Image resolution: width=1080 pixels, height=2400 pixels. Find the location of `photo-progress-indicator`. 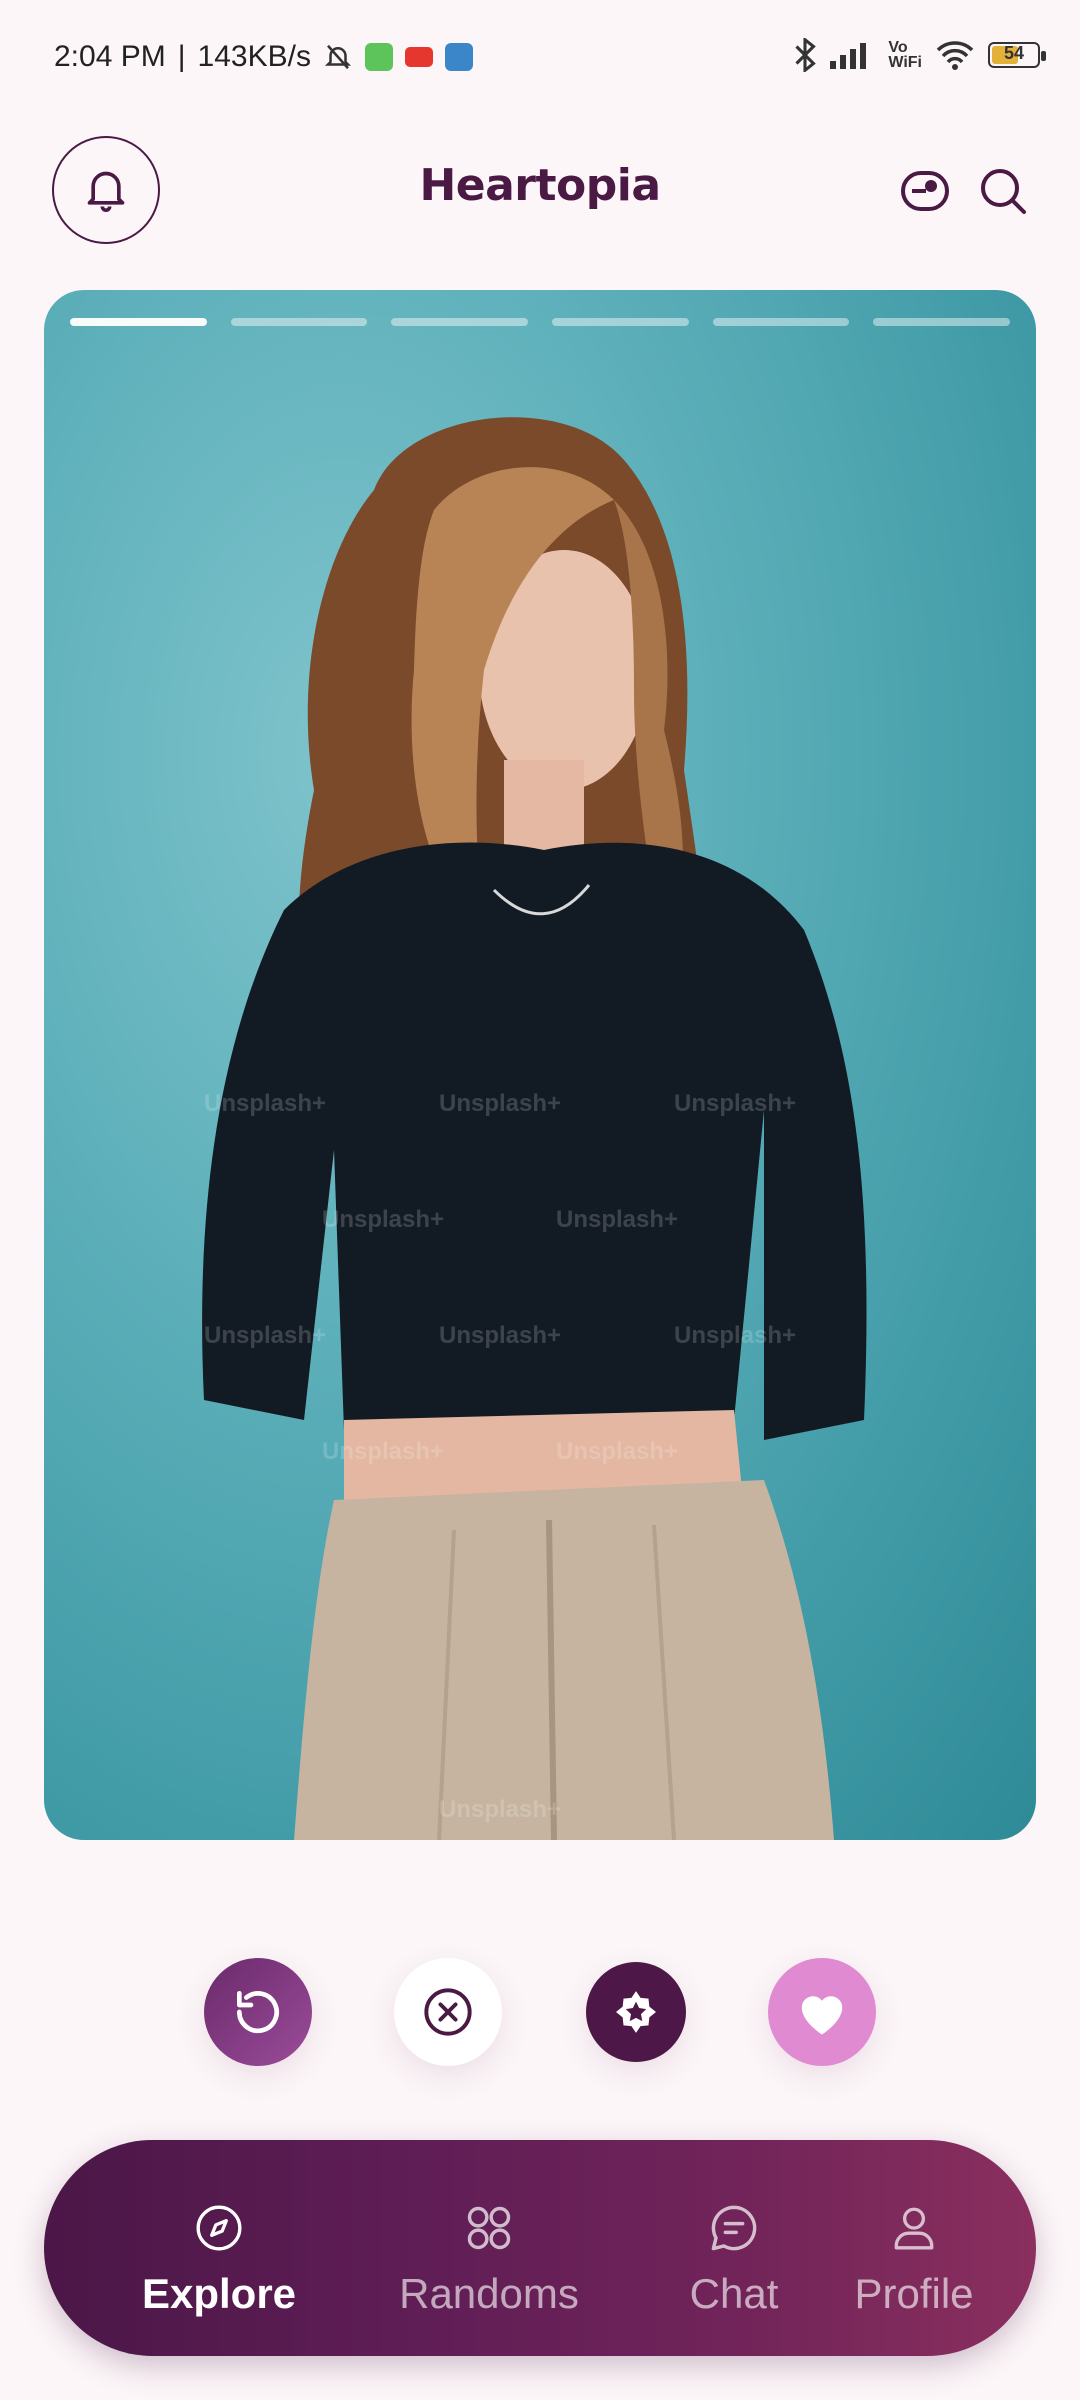

photo-progress-indicator is located at coordinates (540, 322).